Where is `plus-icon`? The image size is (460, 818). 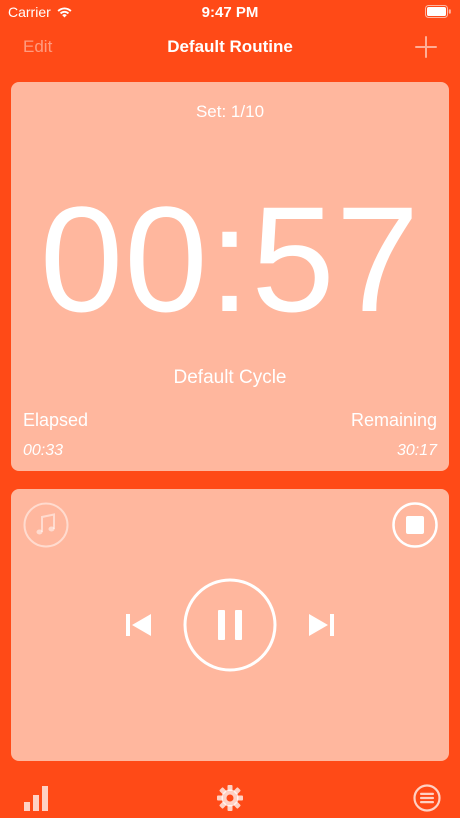 plus-icon is located at coordinates (426, 47).